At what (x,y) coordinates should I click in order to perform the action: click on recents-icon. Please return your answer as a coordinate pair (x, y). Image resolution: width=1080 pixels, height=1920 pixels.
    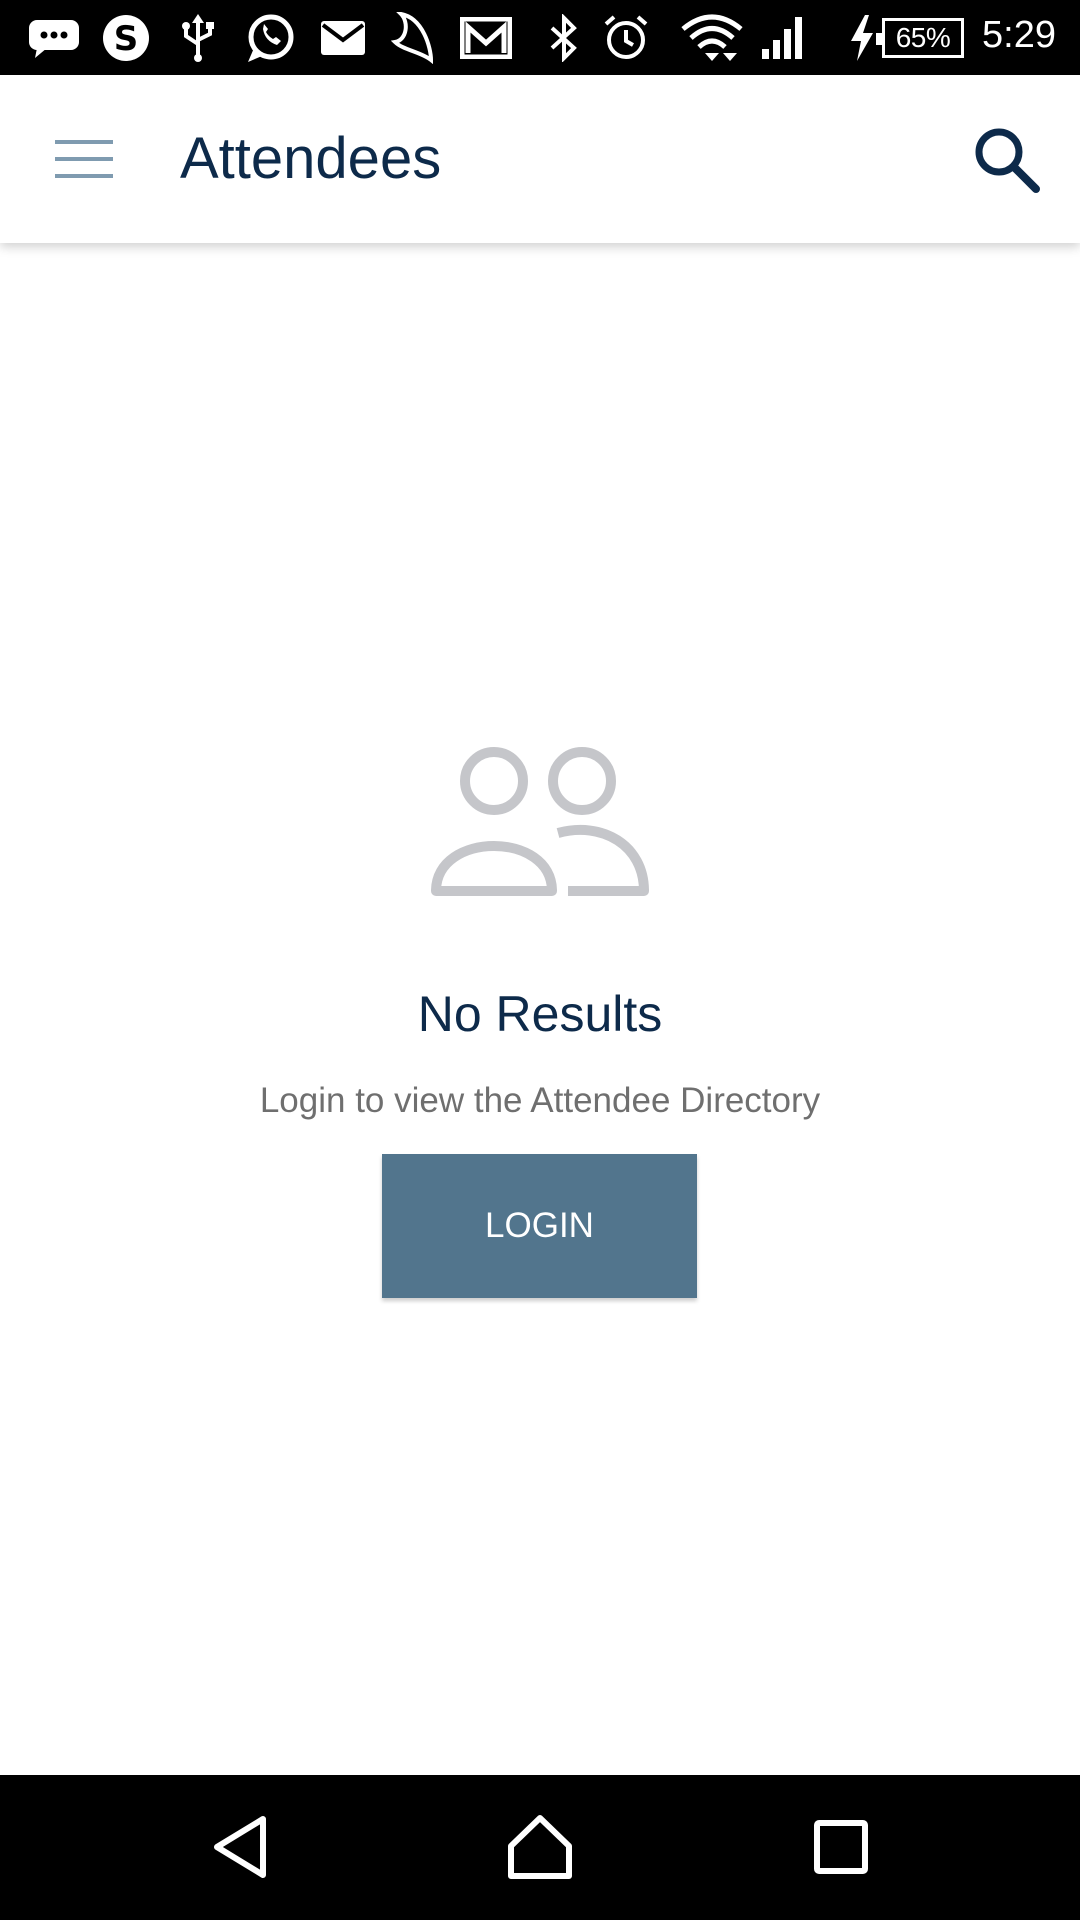
    Looking at the image, I should click on (841, 1847).